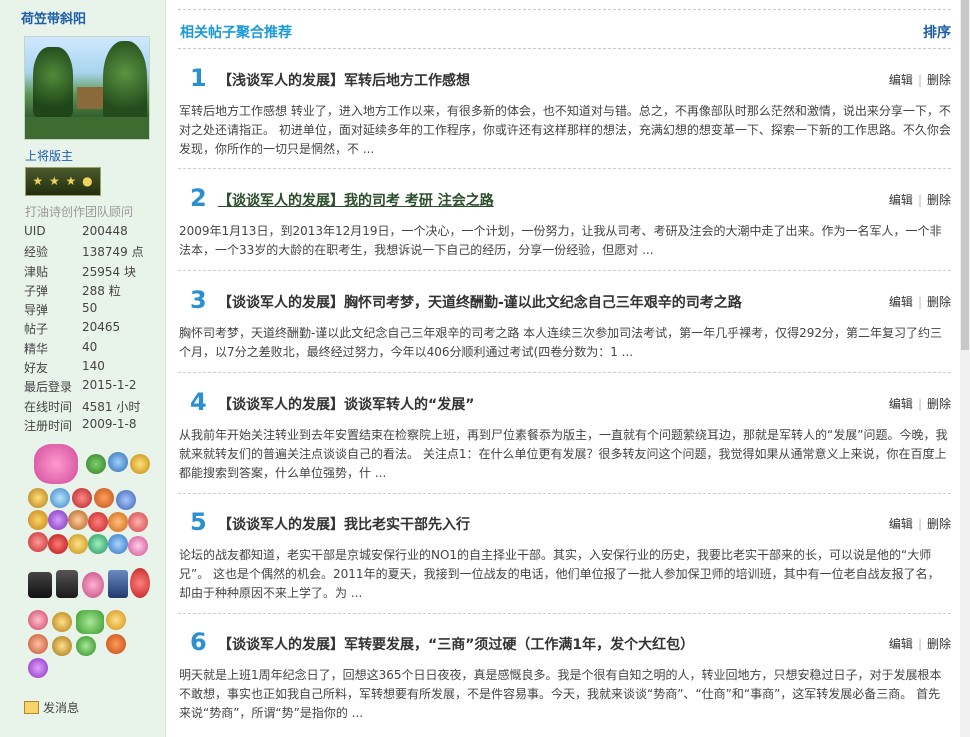  Describe the element at coordinates (346, 404) in the screenshot. I see `post-title-link: 【谈谈军人的发展】谈谈军转人的“发展”` at that location.